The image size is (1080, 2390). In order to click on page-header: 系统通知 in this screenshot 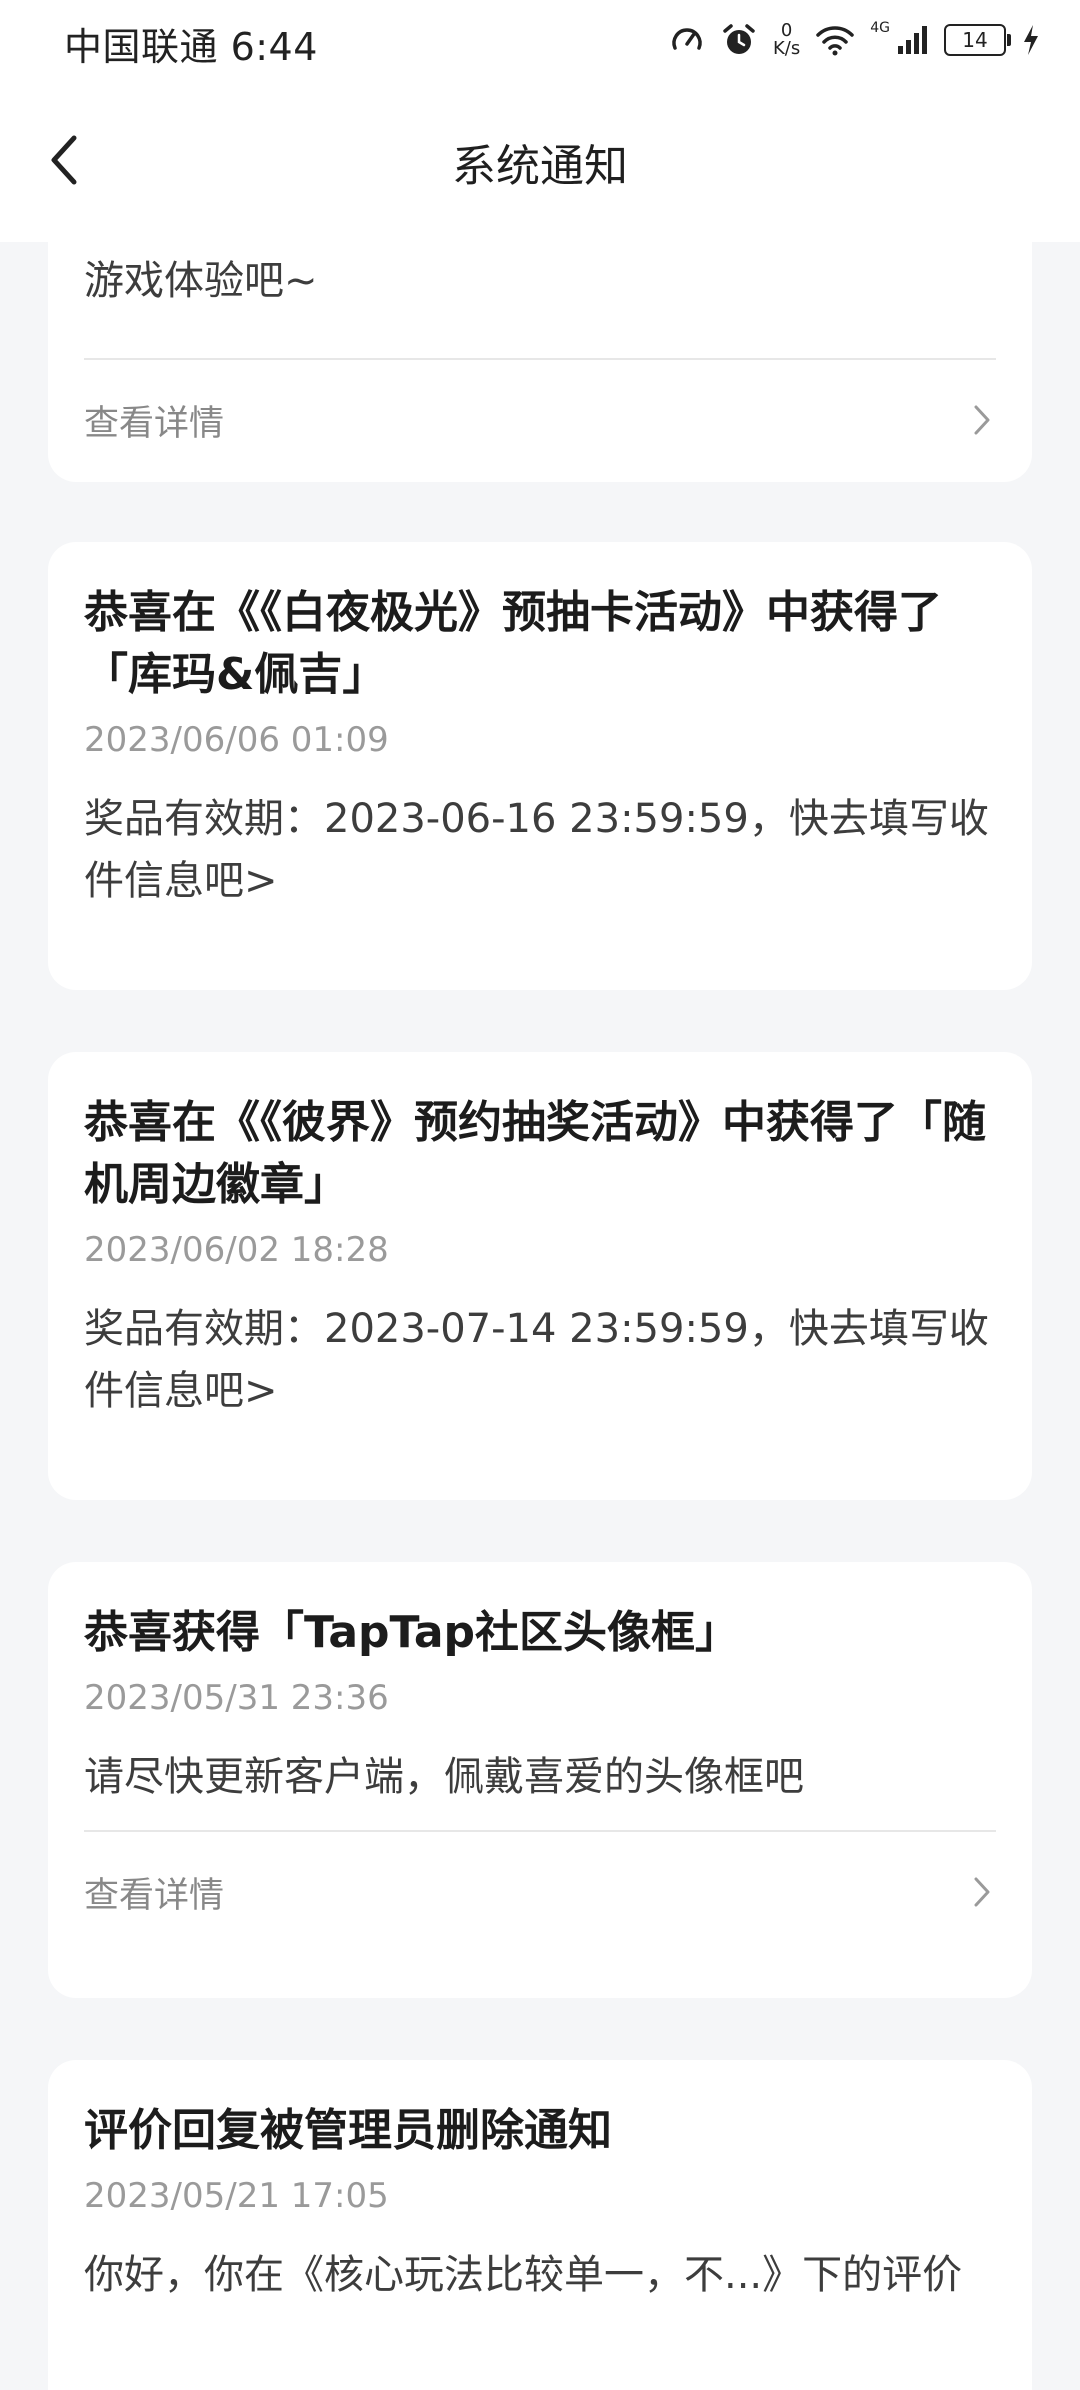, I will do `click(540, 160)`.